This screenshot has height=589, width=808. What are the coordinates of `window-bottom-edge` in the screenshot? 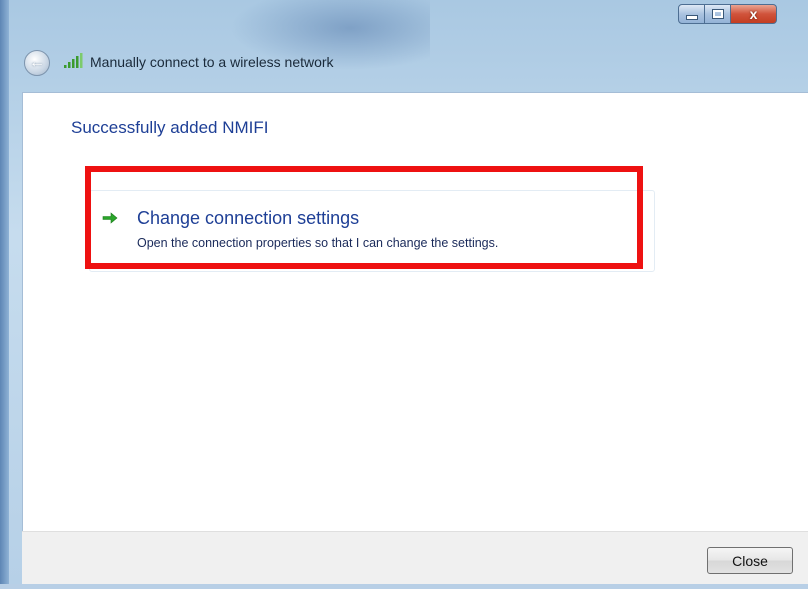 It's located at (404, 586).